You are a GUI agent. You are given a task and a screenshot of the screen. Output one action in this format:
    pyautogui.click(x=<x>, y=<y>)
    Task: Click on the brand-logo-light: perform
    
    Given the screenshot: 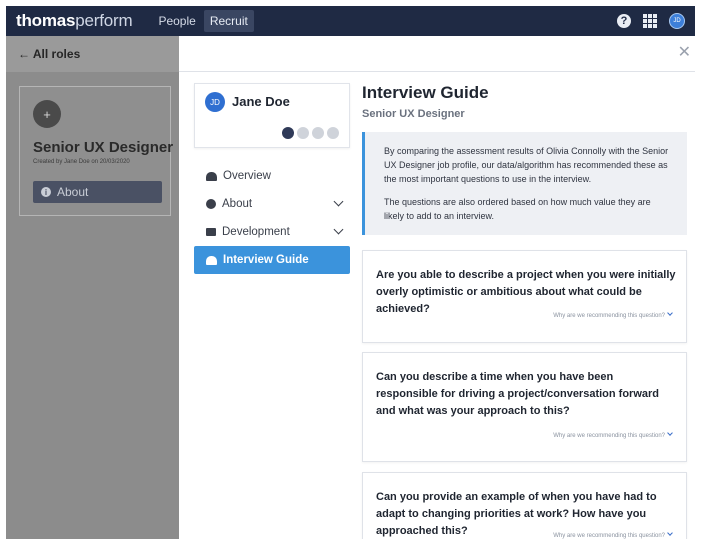 What is the action you would take?
    pyautogui.click(x=104, y=20)
    